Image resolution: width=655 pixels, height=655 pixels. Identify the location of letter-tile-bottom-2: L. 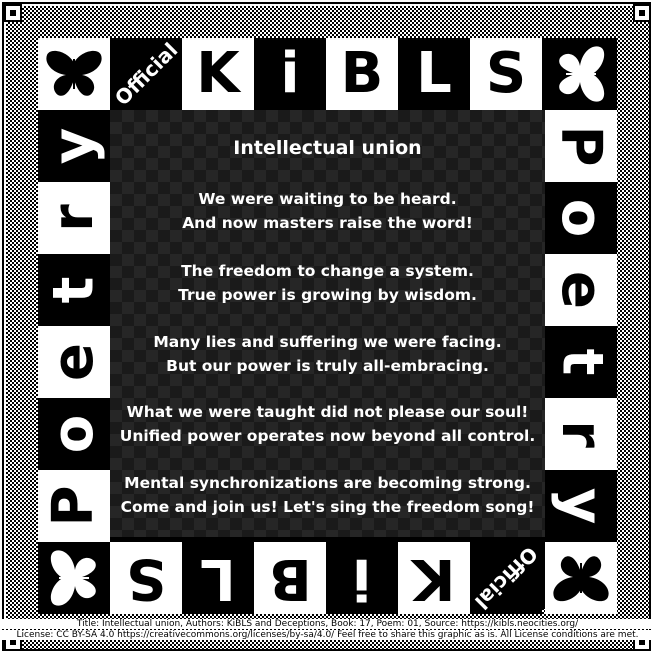
(218, 578).